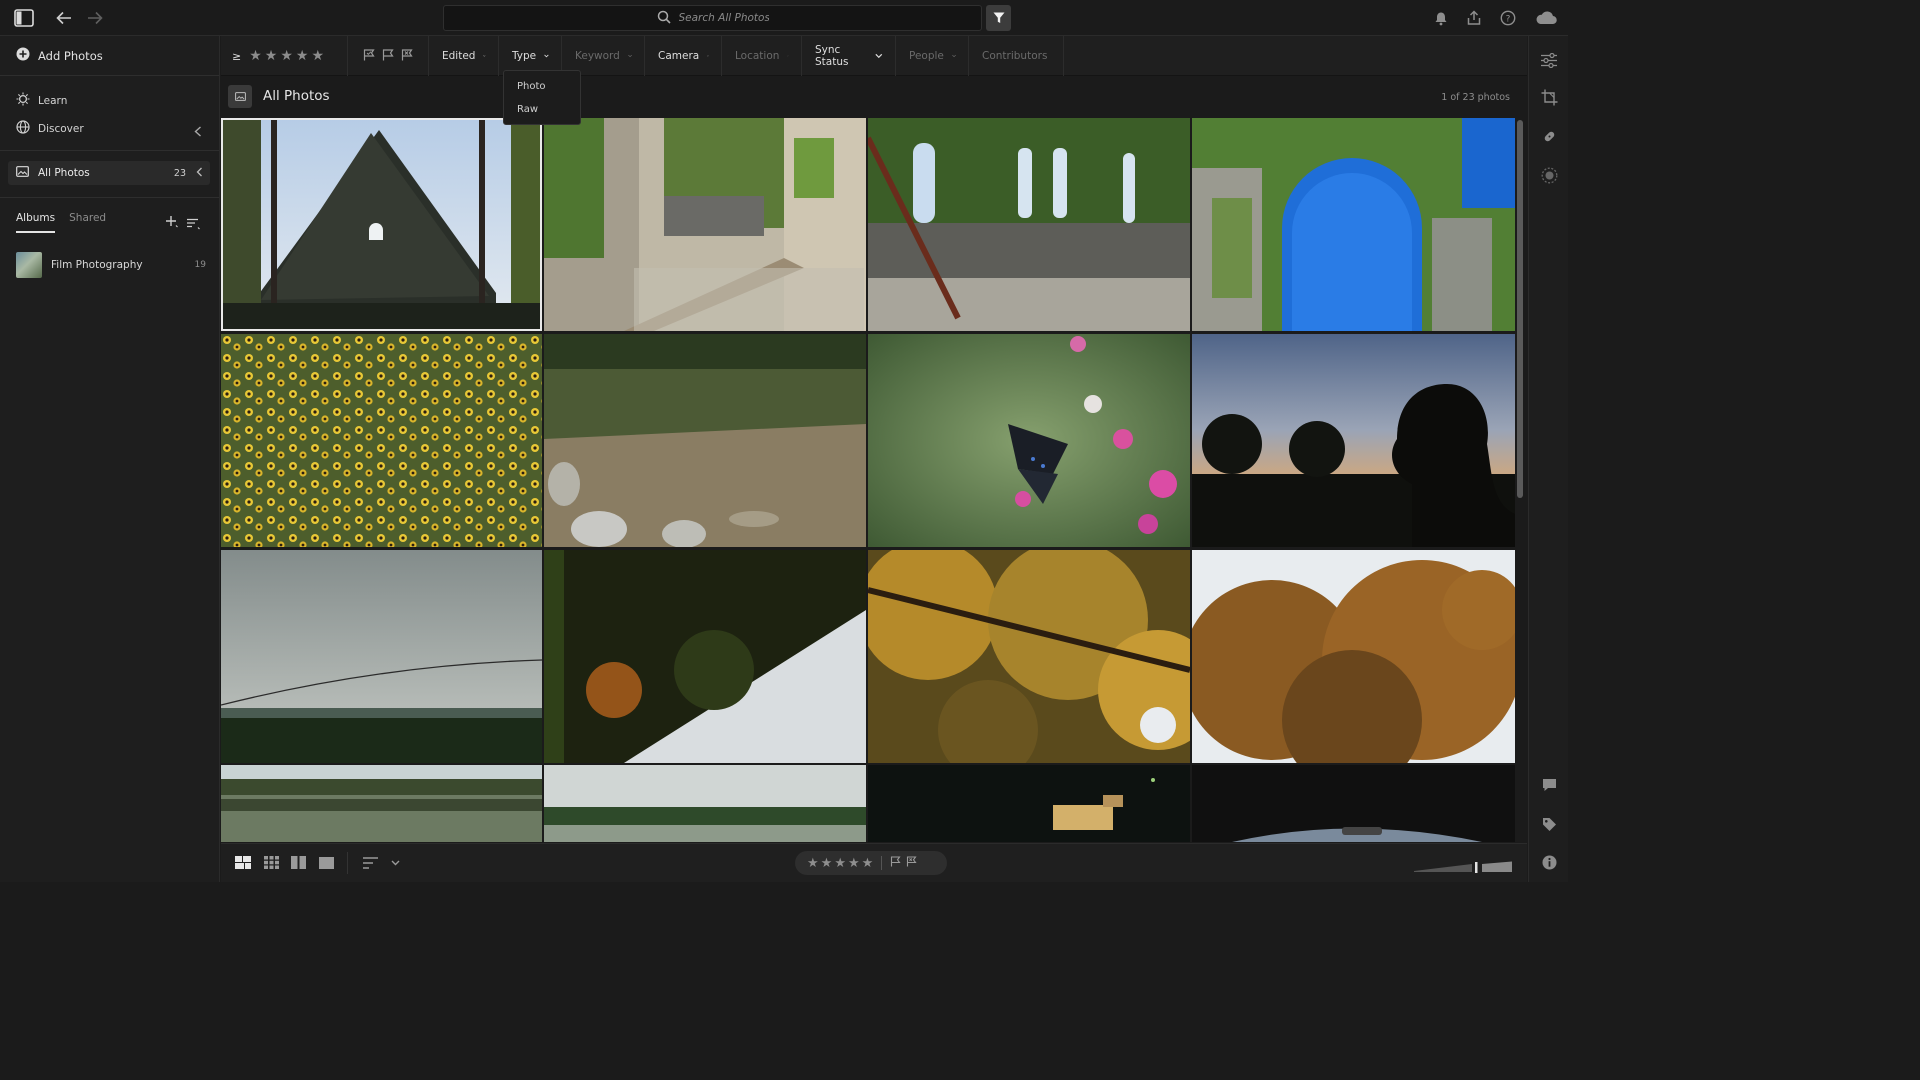 The height and width of the screenshot is (1080, 1920). What do you see at coordinates (1441, 18) in the screenshot?
I see `bell-icon` at bounding box center [1441, 18].